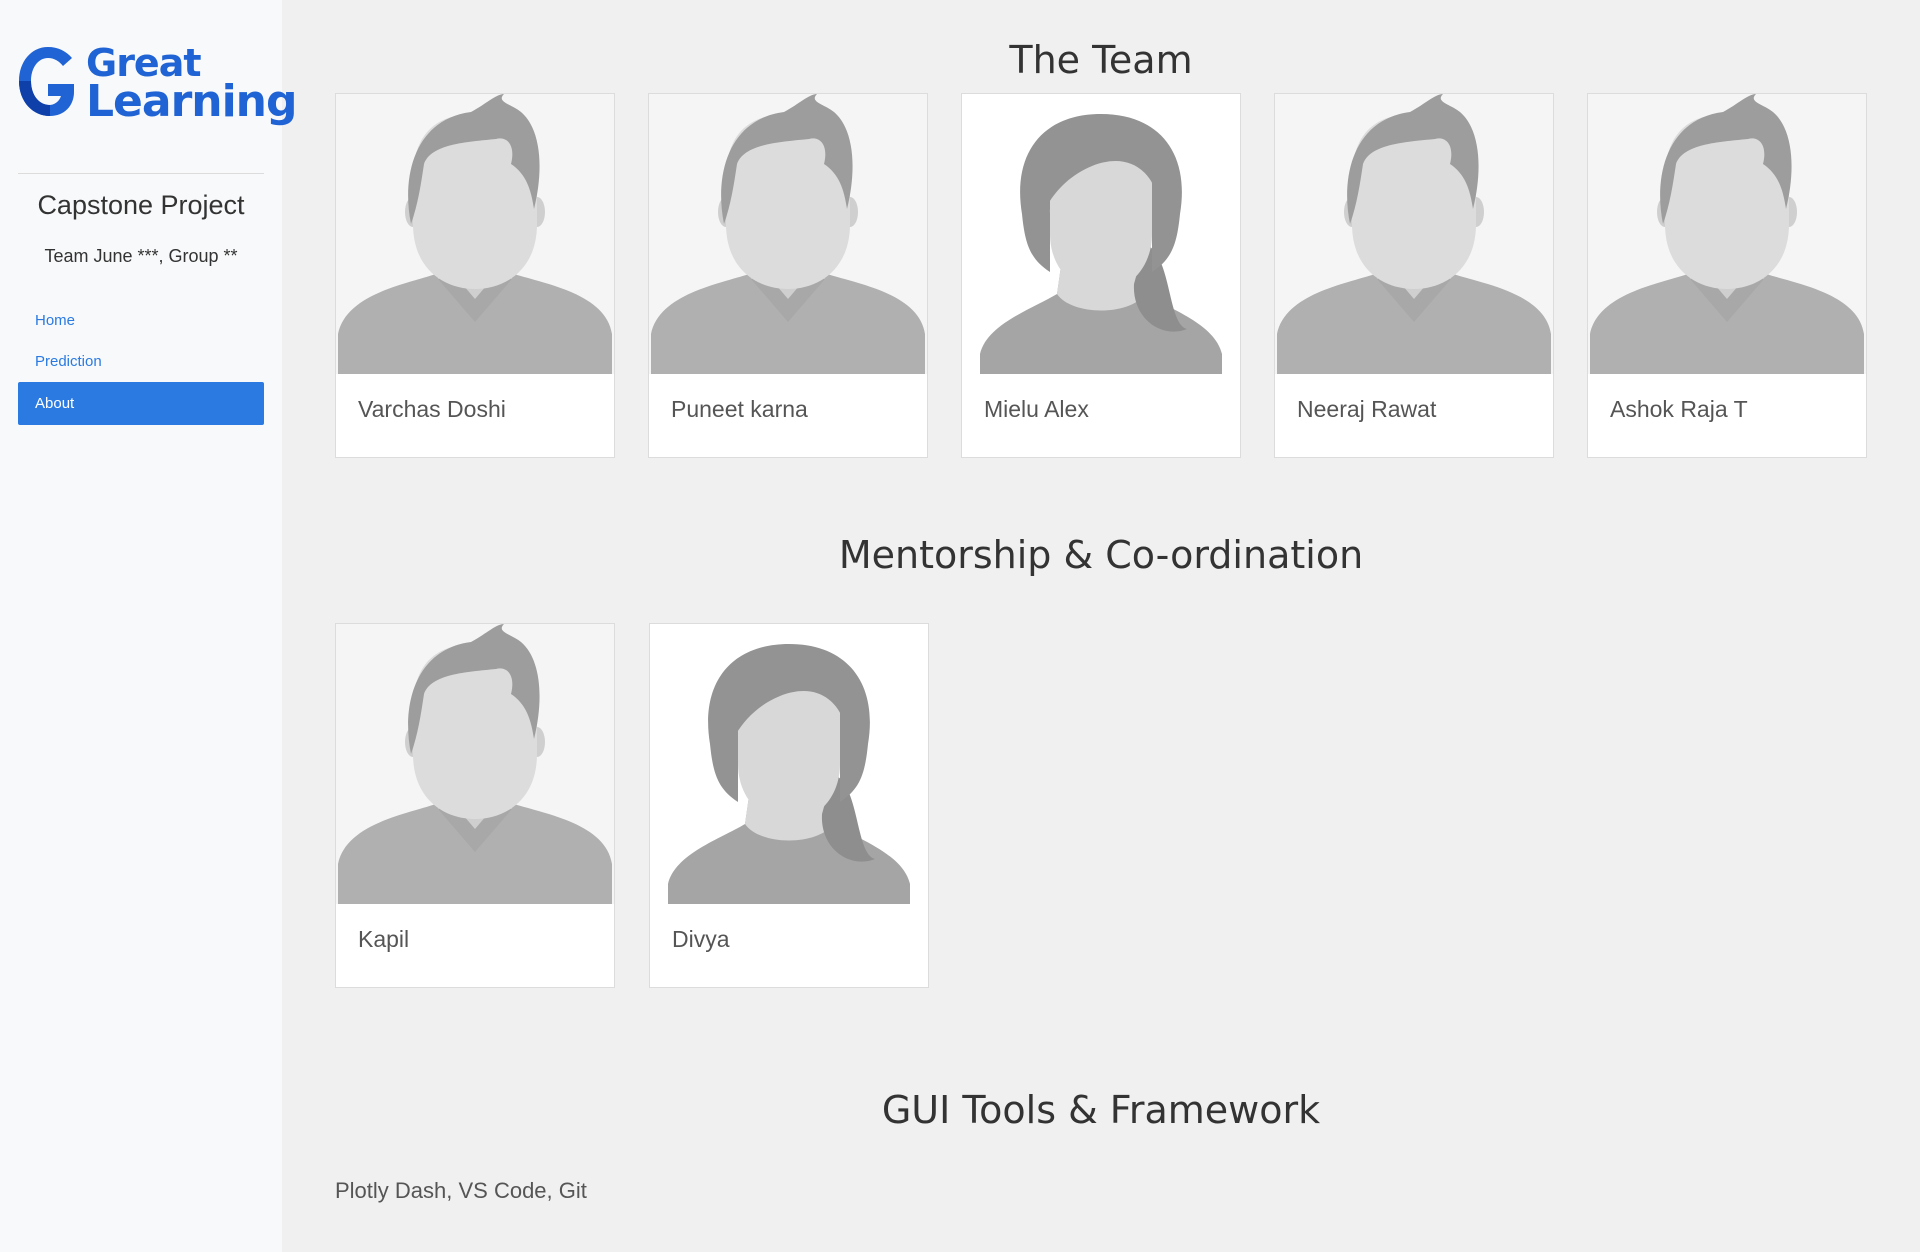  What do you see at coordinates (1036, 409) in the screenshot?
I see `member-name: Mielu Alex` at bounding box center [1036, 409].